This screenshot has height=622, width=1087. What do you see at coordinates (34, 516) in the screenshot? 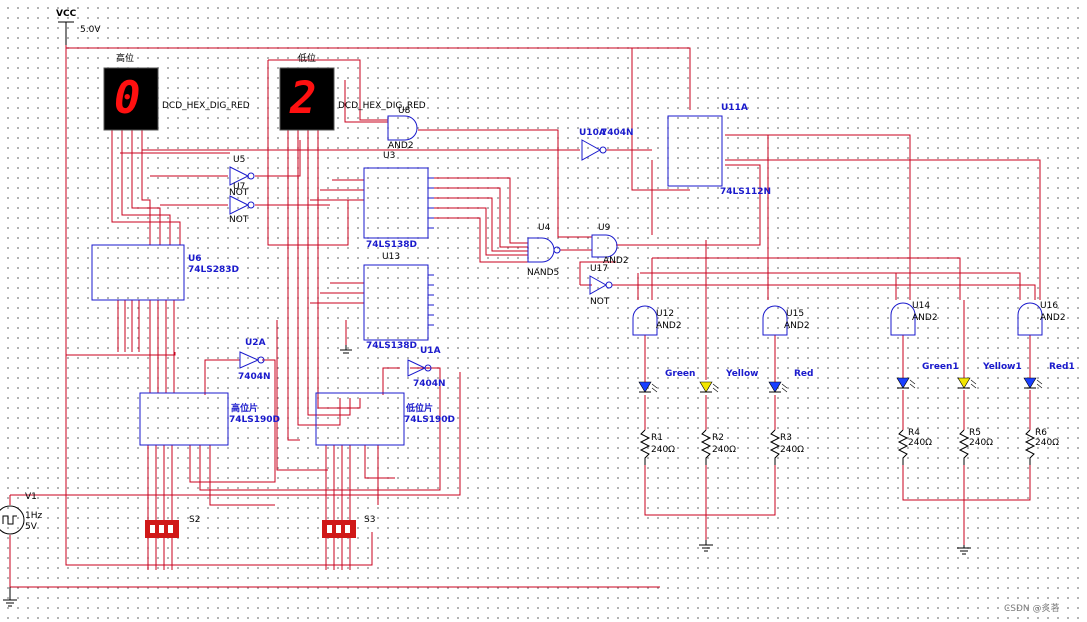
I see `source-freq: 1Hz` at bounding box center [34, 516].